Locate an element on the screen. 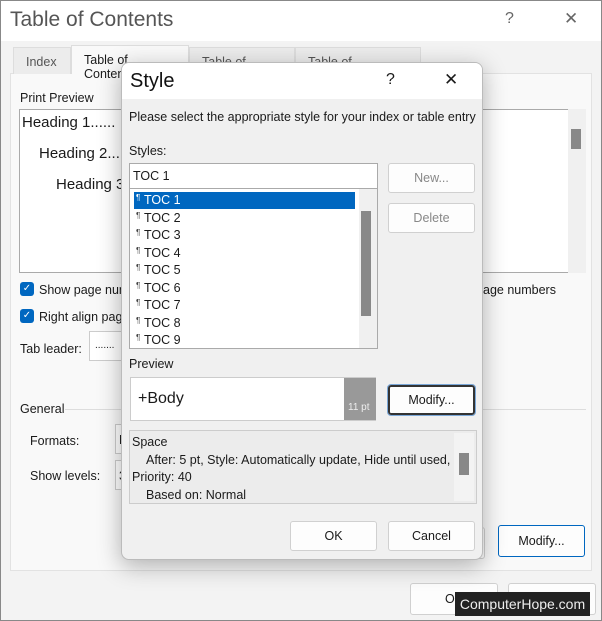  style-close-button: ✕ is located at coordinates (451, 80).